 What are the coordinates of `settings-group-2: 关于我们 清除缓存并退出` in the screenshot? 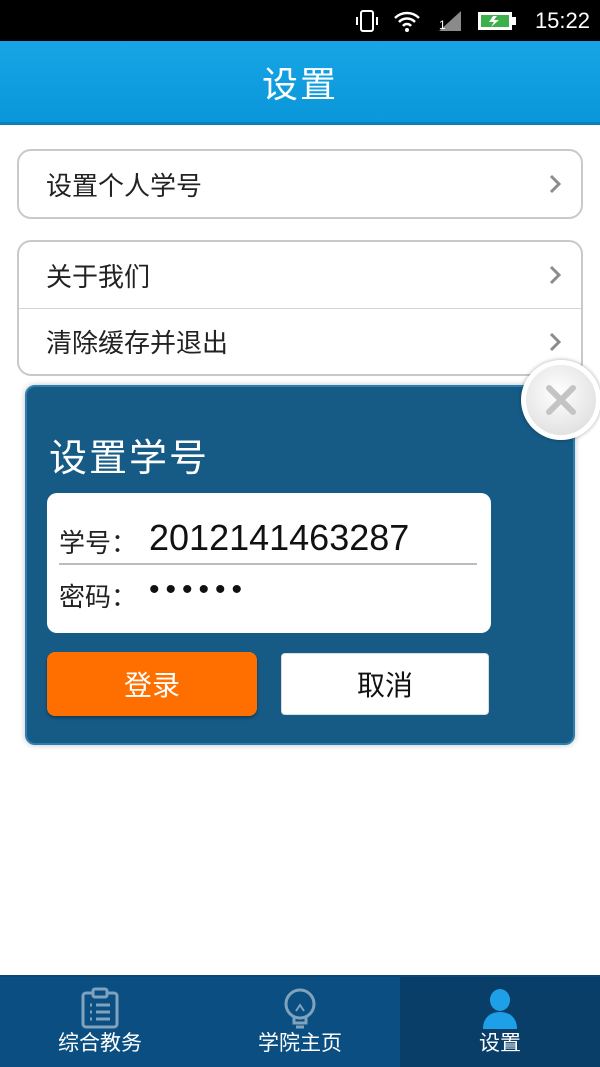 It's located at (300, 308).